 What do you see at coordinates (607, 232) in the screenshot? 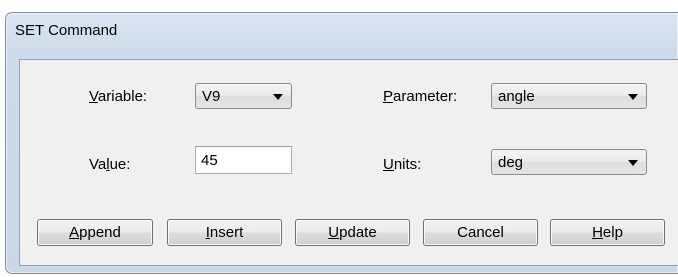
I see `help-button: Help` at bounding box center [607, 232].